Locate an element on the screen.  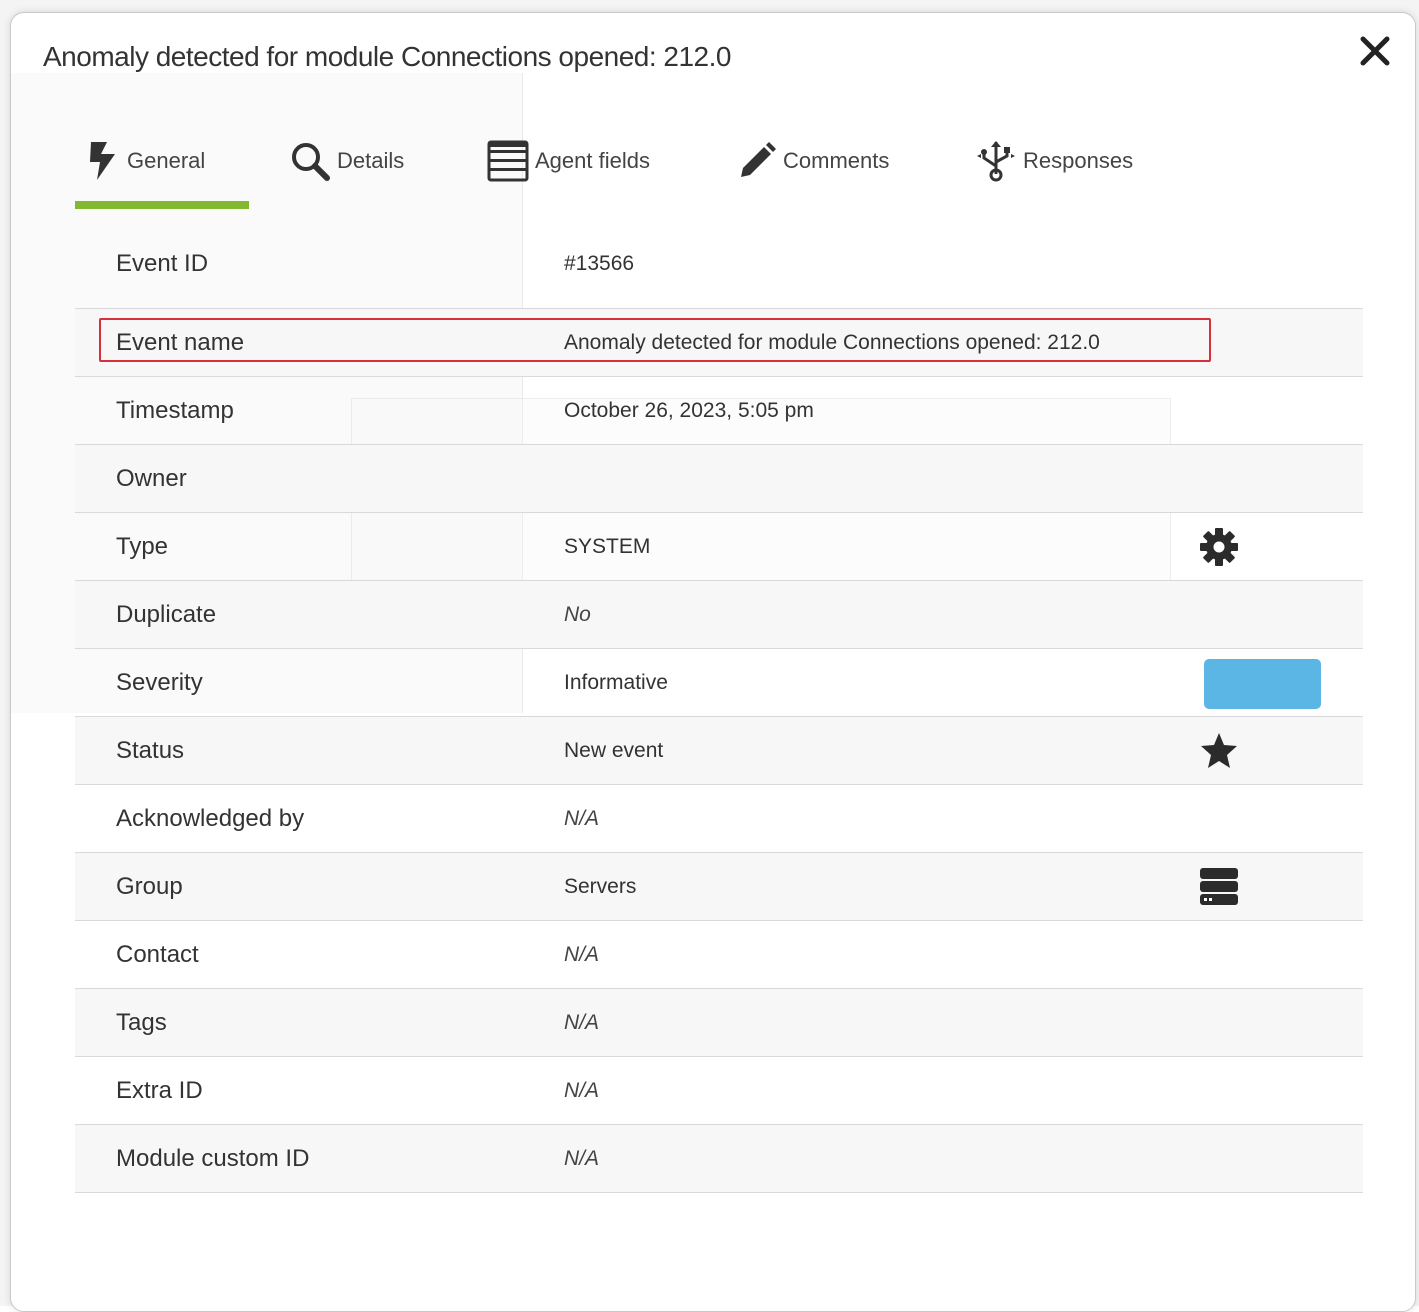
table-row: Contact N/A is located at coordinates (719, 955).